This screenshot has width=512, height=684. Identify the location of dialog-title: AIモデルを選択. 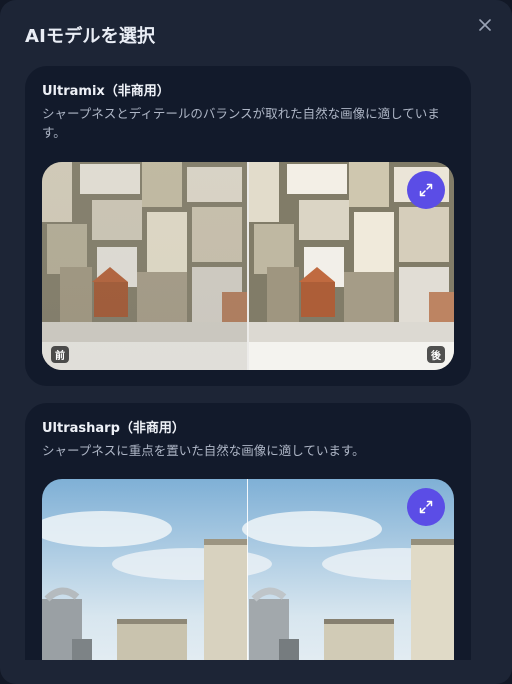
(90, 36).